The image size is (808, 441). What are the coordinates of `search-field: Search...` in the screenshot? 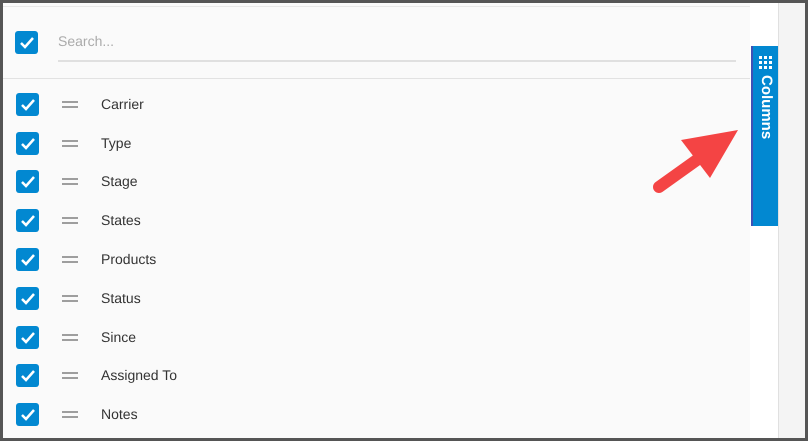 It's located at (397, 44).